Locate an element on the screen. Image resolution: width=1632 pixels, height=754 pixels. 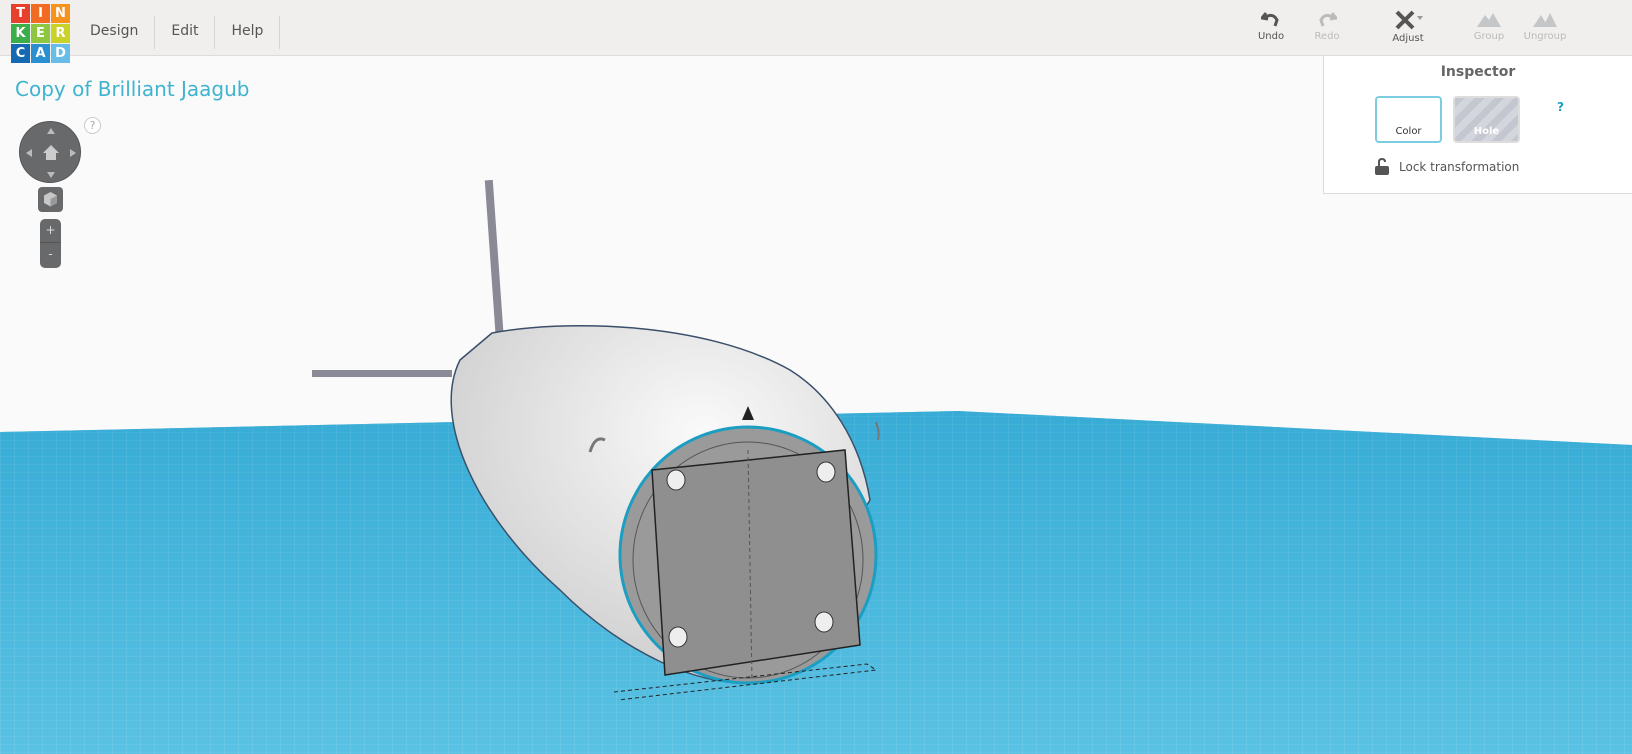
cube-icon is located at coordinates (50, 199).